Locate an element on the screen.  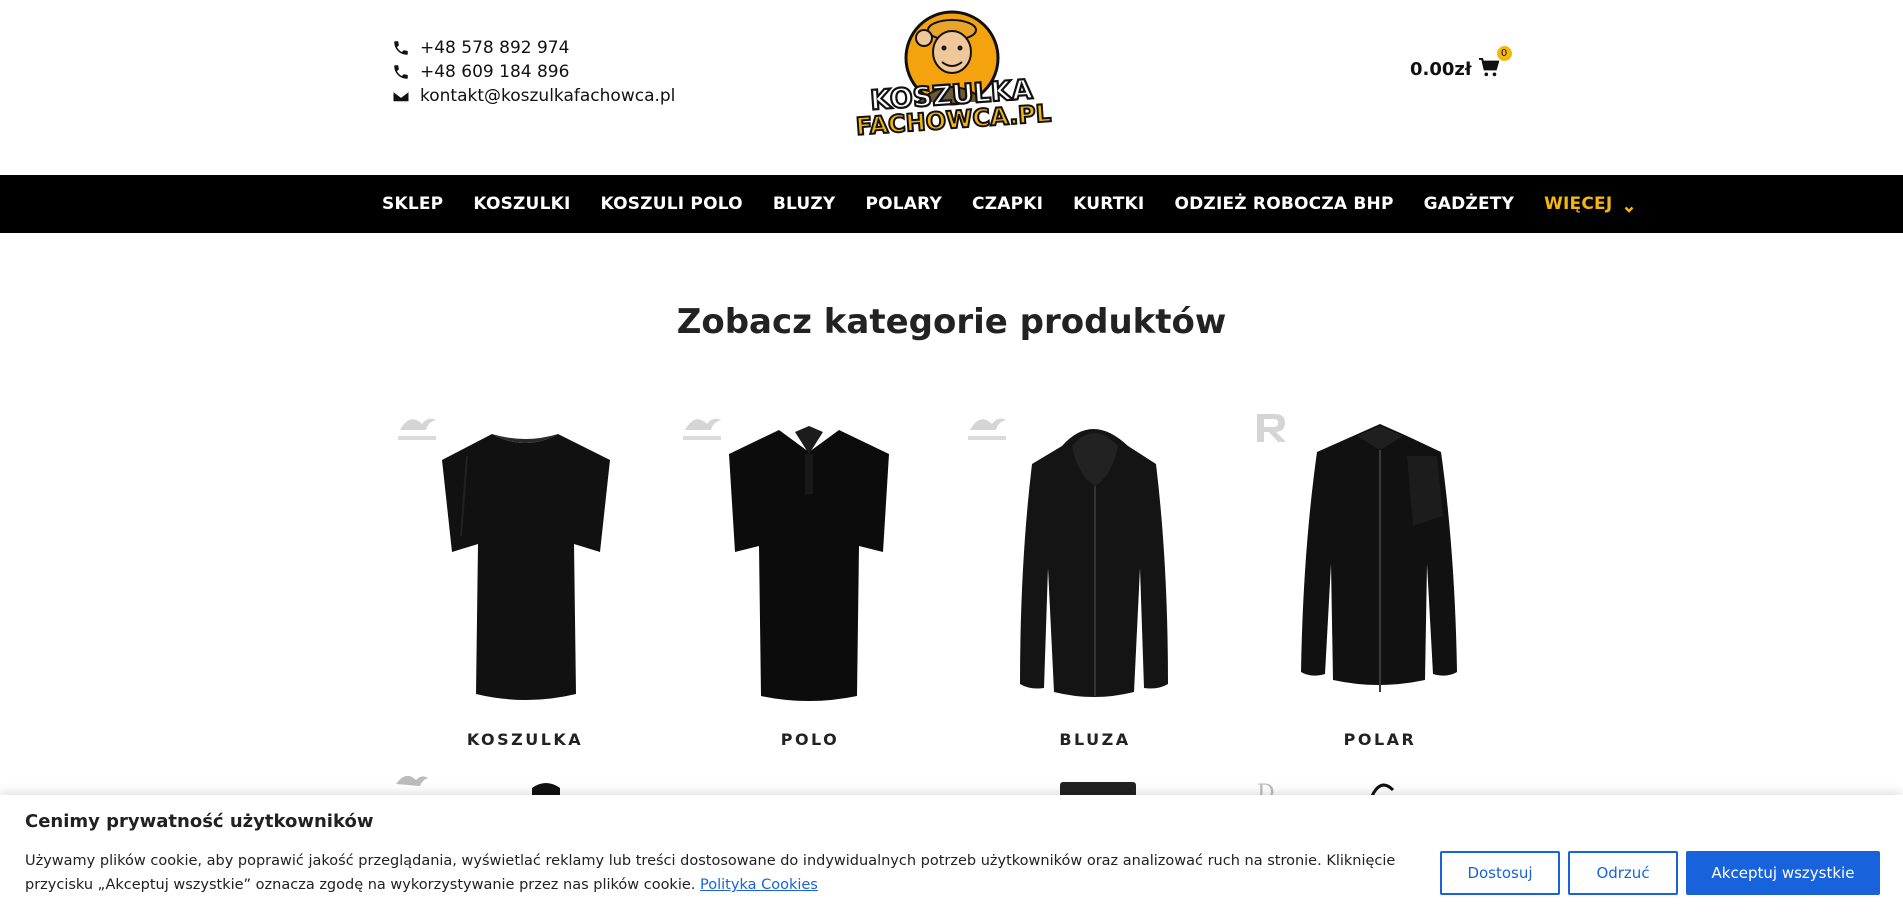
category-card-polo: POLO is located at coordinates (810, 580).